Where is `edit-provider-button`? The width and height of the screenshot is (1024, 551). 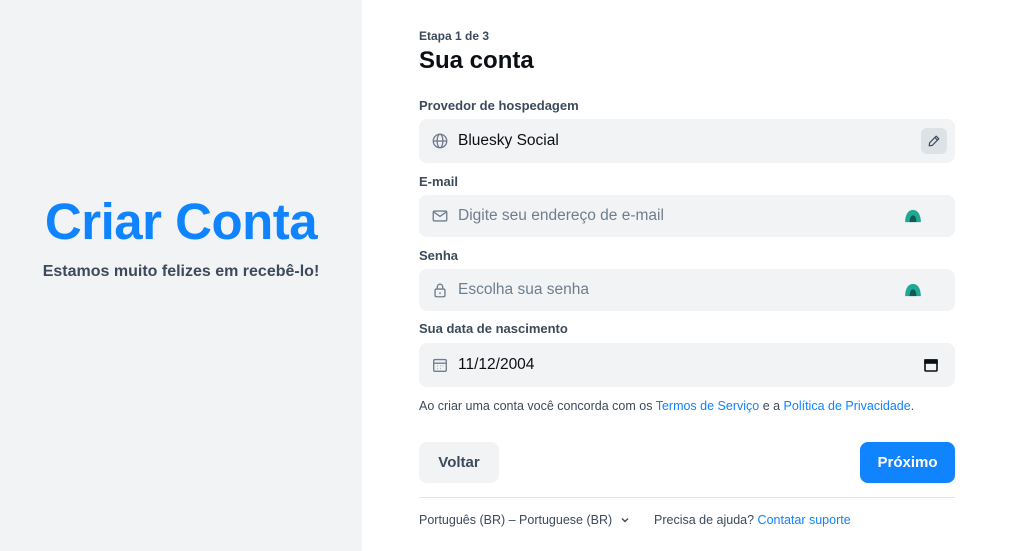
edit-provider-button is located at coordinates (934, 141).